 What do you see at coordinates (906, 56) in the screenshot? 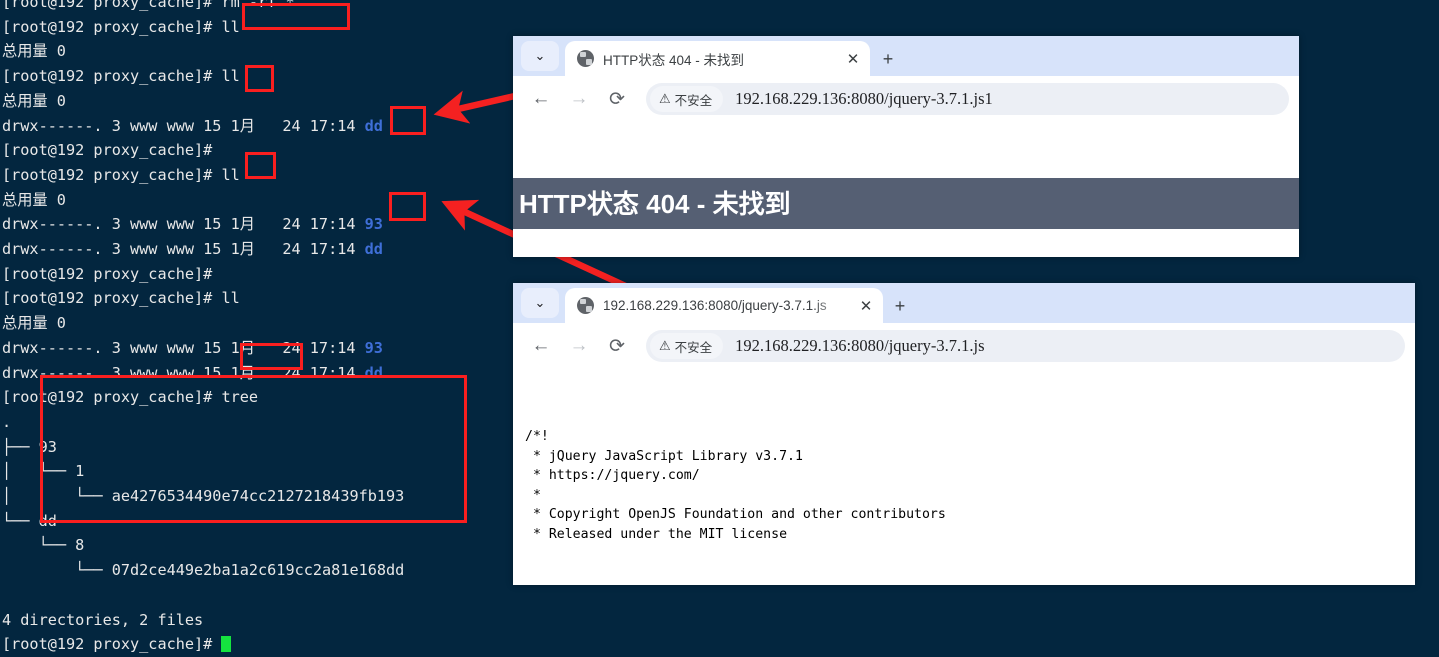
I see `tab-strip: ⌄ HTTP状态 404 - 未找到 ✕ +` at bounding box center [906, 56].